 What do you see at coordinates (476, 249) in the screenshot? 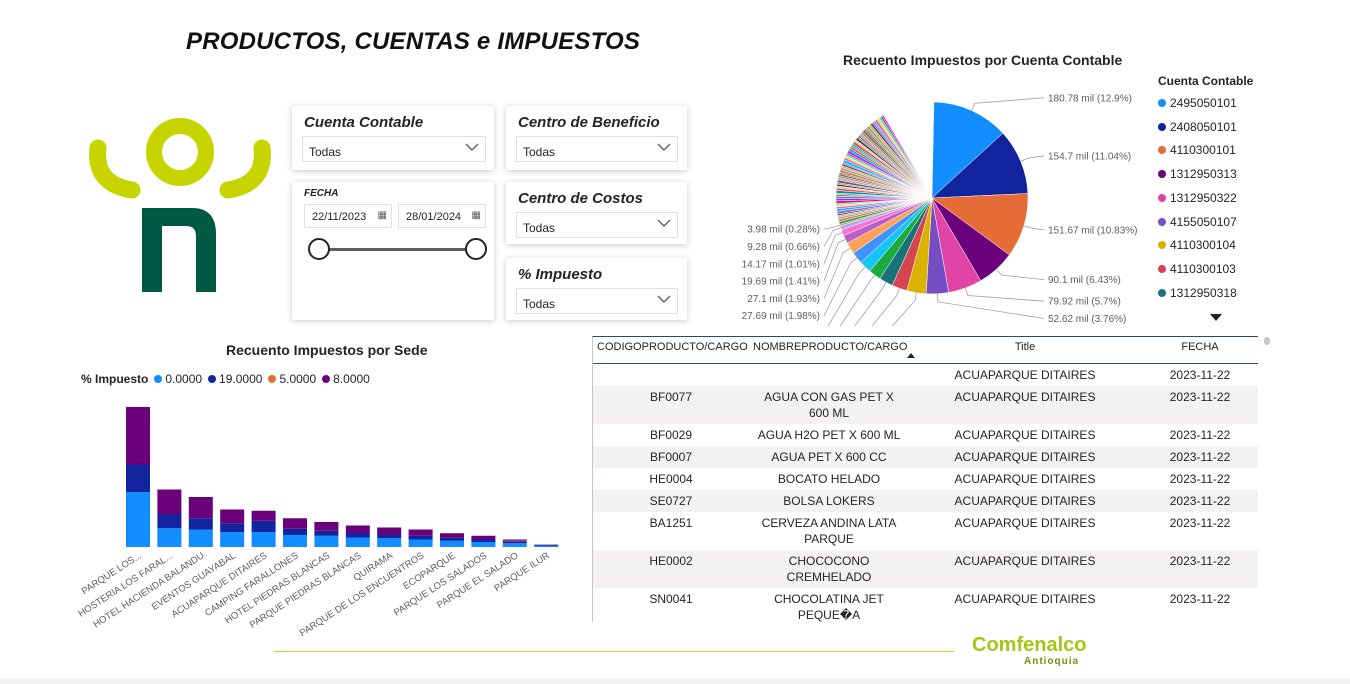
I see `end-date-handle` at bounding box center [476, 249].